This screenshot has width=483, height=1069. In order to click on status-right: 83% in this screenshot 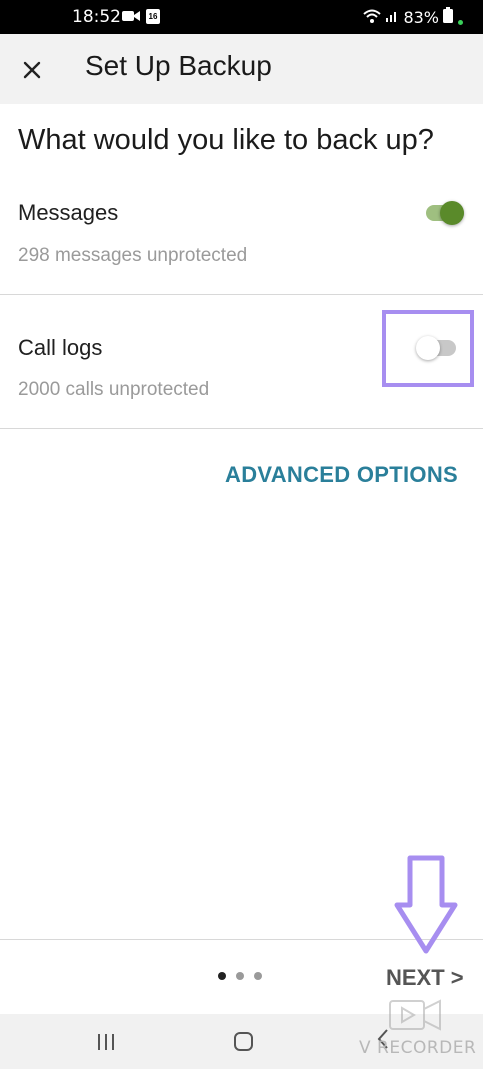, I will do `click(408, 17)`.